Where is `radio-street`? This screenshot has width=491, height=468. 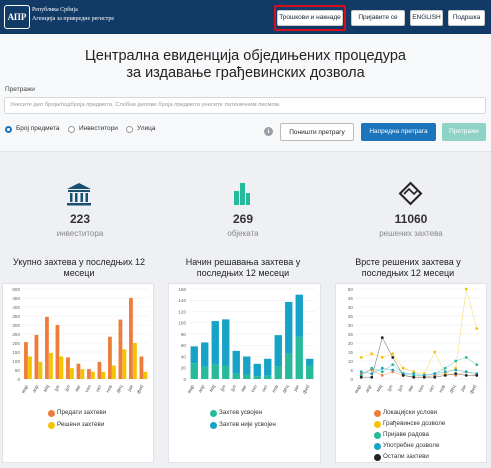 radio-street is located at coordinates (129, 129).